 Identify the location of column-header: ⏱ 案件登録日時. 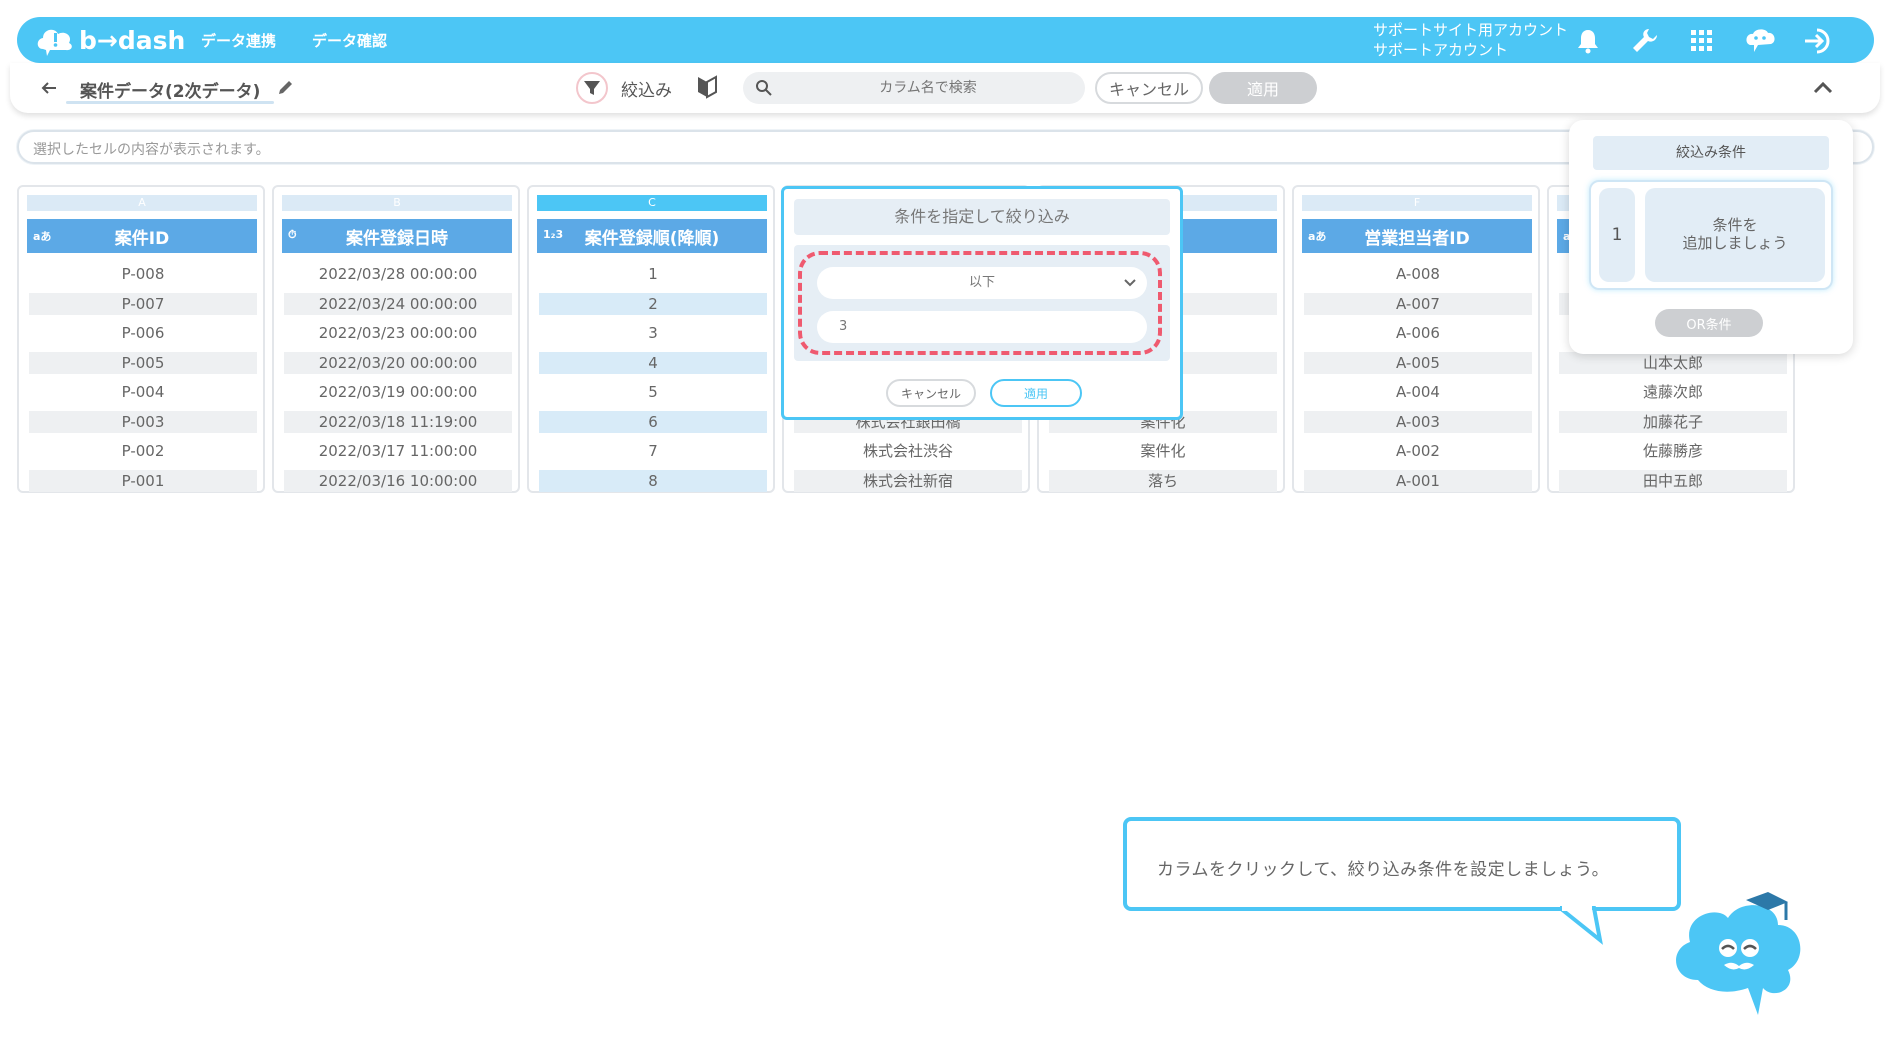
(397, 236).